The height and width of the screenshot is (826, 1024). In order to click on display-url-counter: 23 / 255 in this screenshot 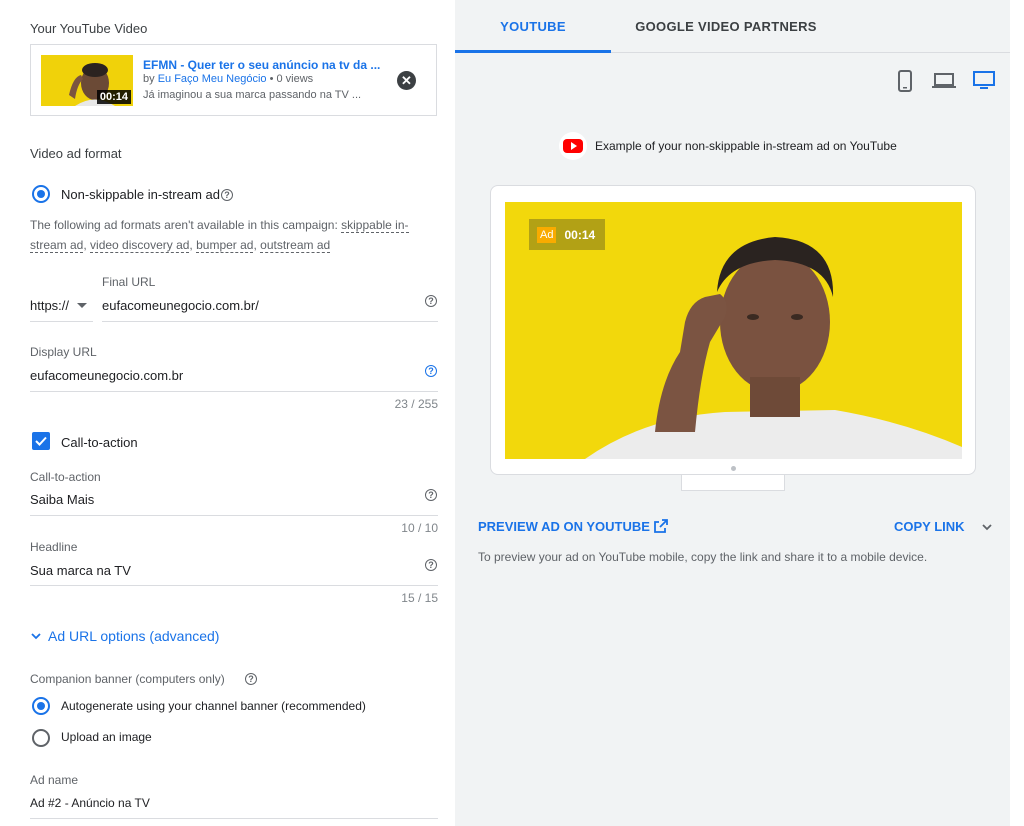, I will do `click(416, 404)`.